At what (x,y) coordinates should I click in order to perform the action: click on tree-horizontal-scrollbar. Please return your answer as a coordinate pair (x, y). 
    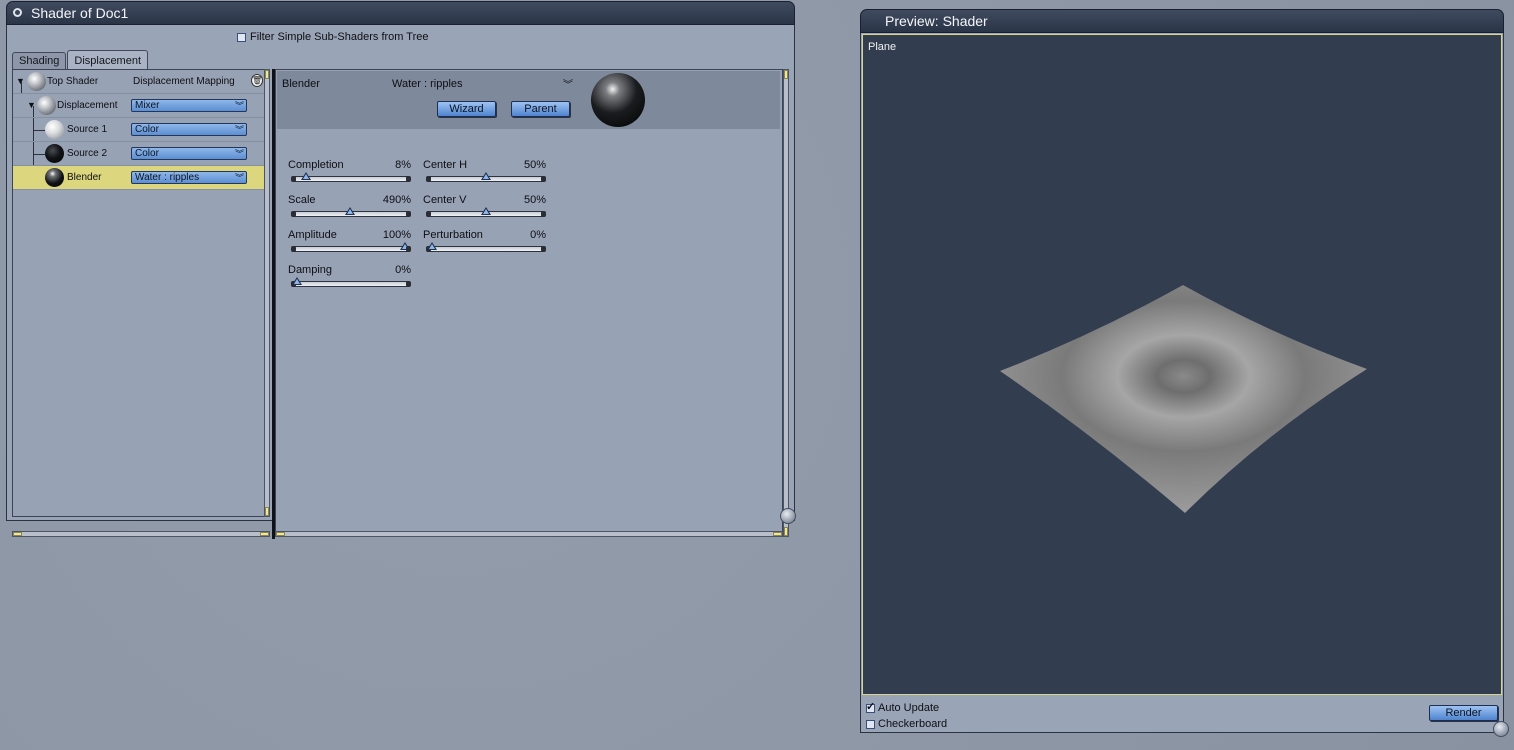
    Looking at the image, I should click on (141, 534).